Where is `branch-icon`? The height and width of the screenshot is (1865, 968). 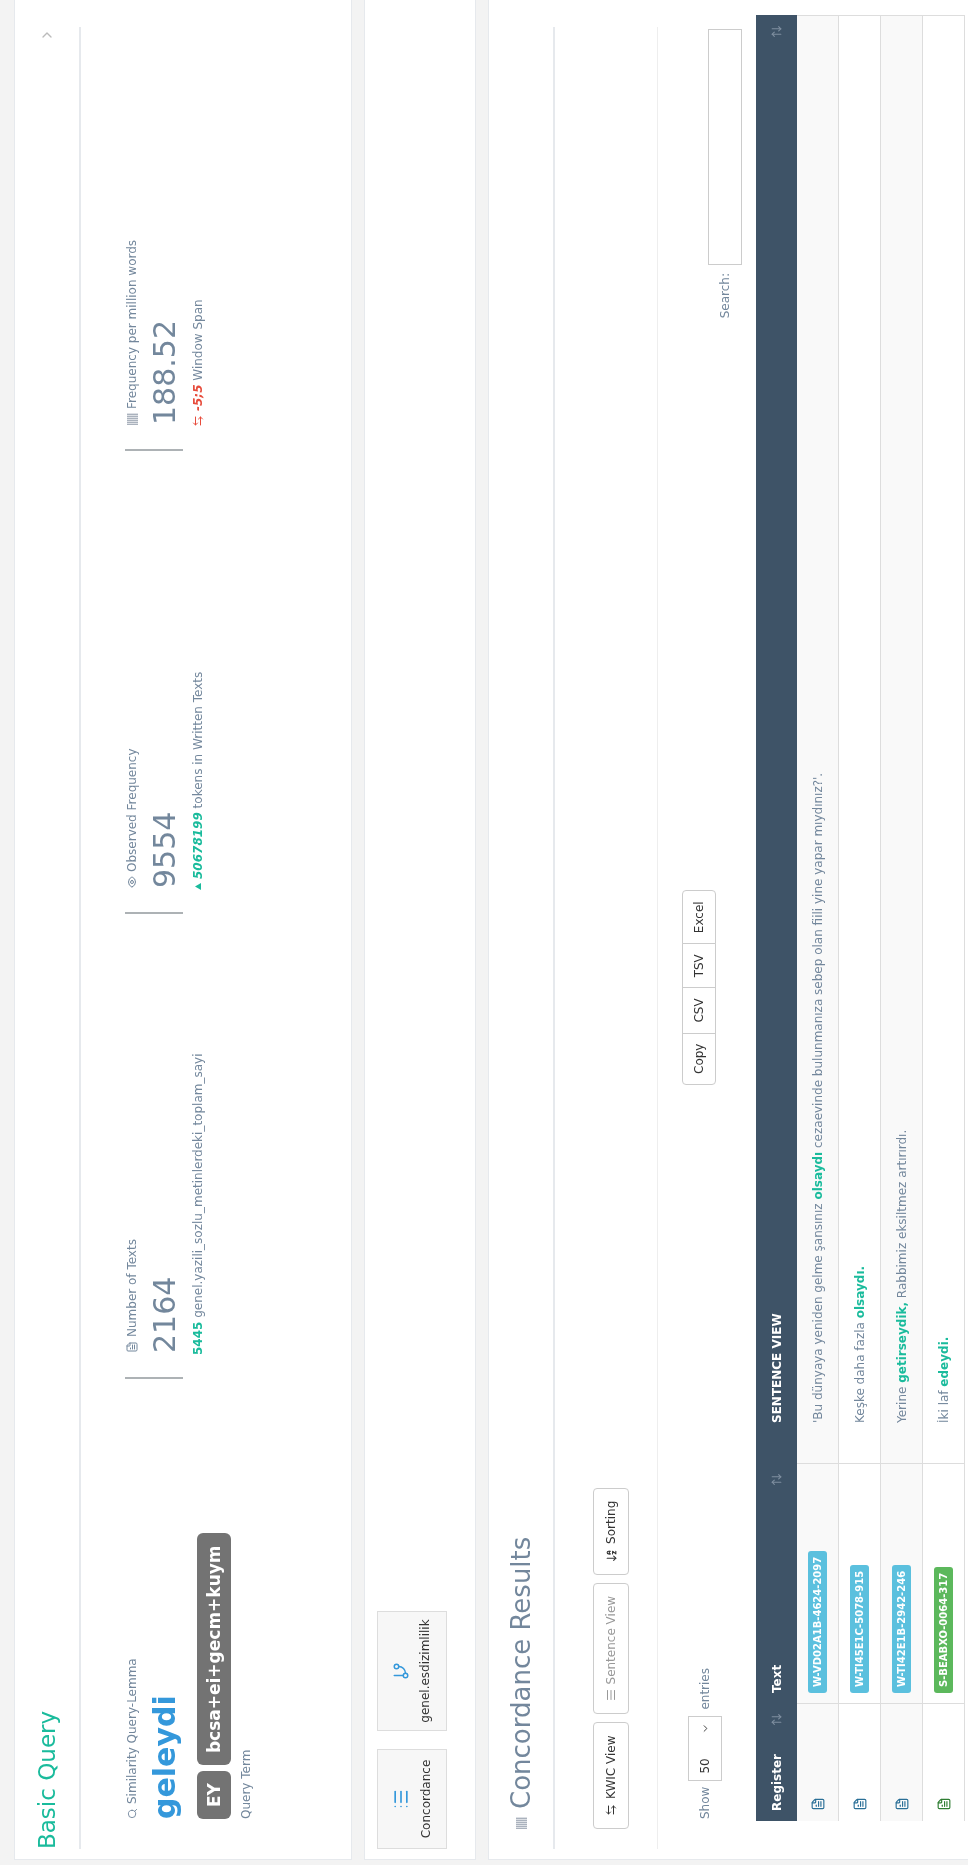
branch-icon is located at coordinates (401, 1671).